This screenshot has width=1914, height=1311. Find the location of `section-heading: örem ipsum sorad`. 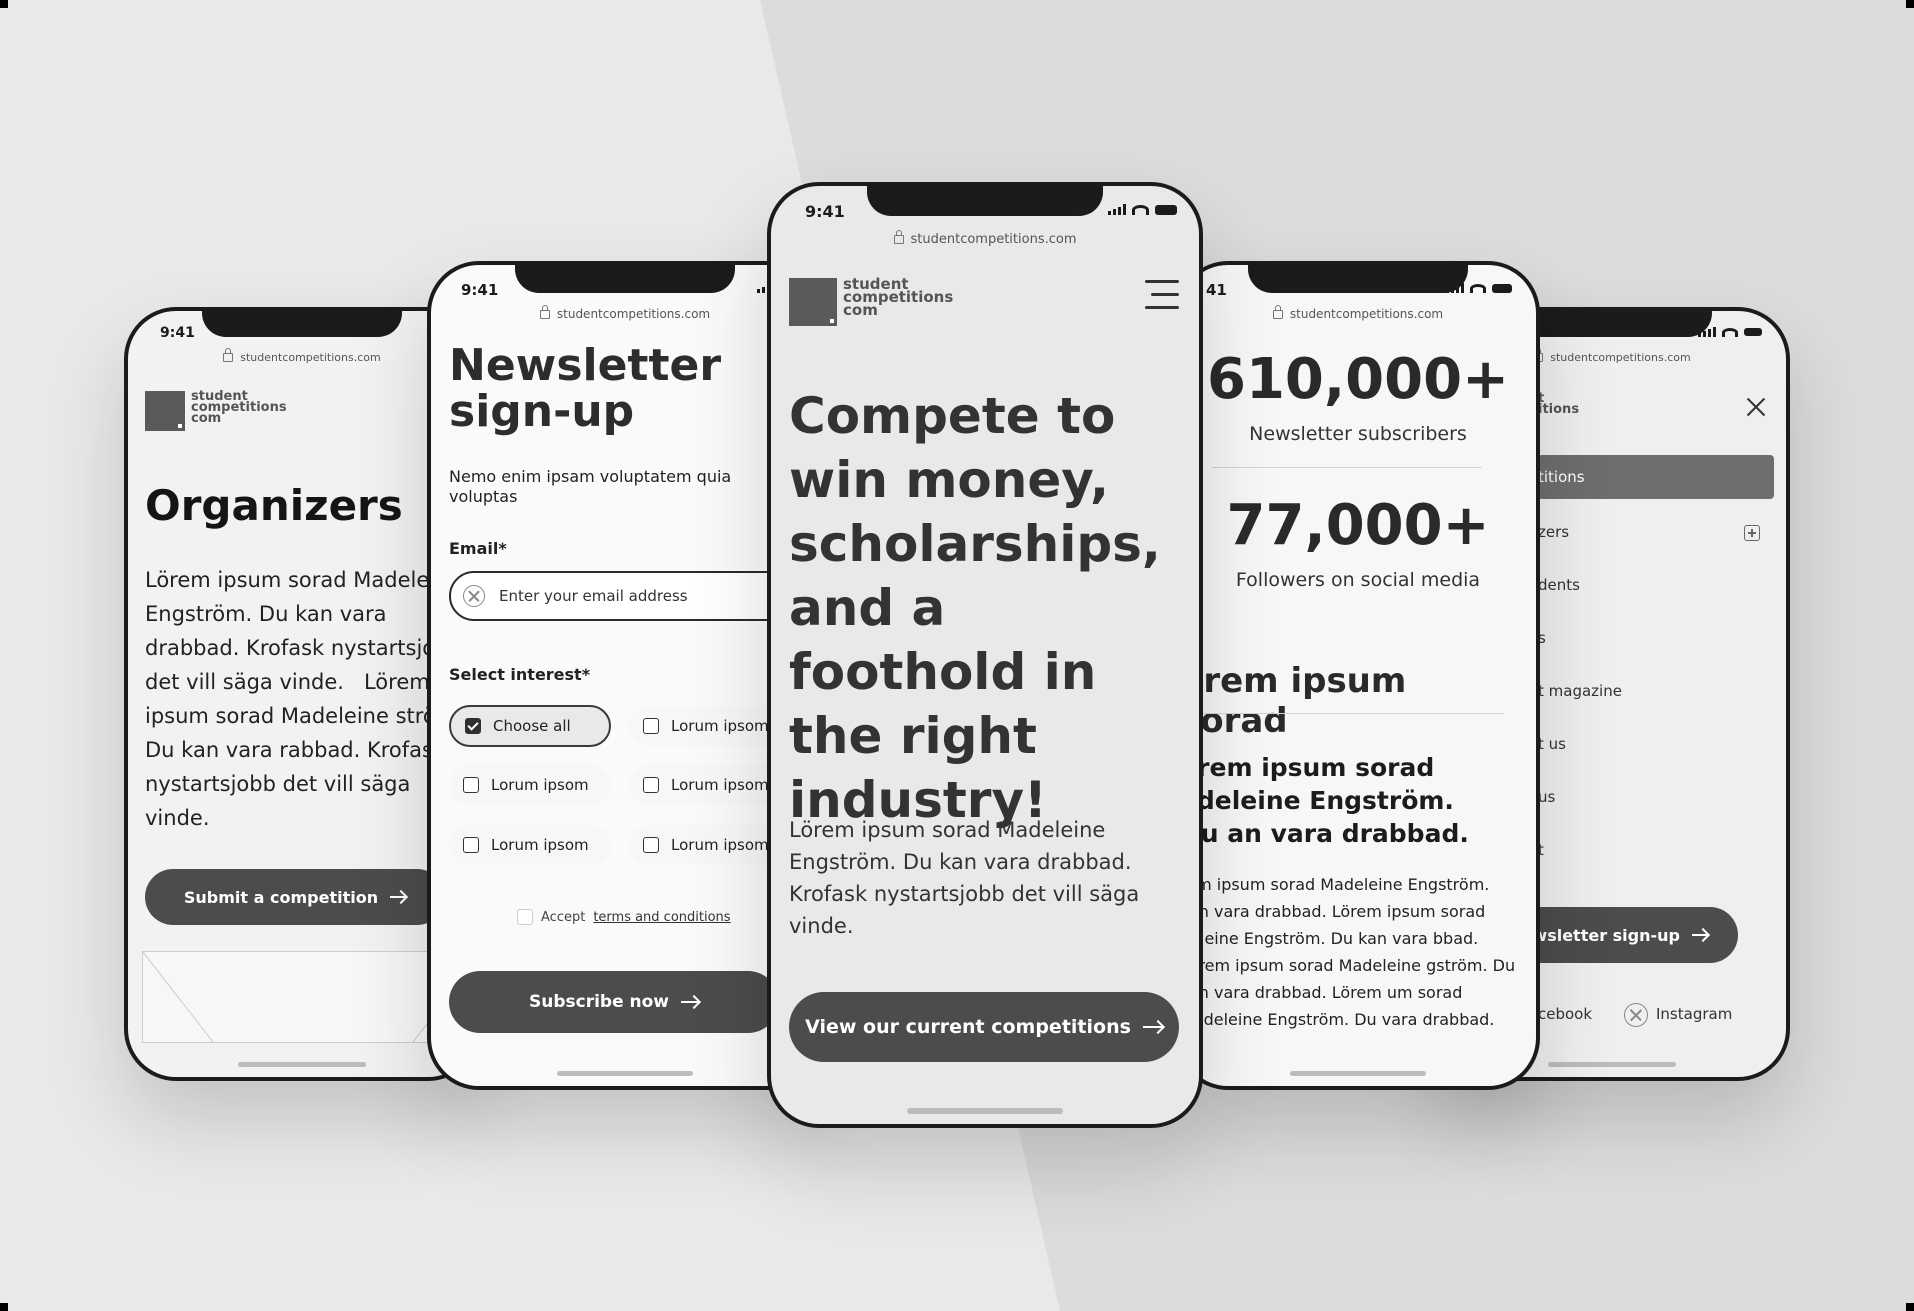

section-heading: örem ipsum sorad is located at coordinates (1293, 701).